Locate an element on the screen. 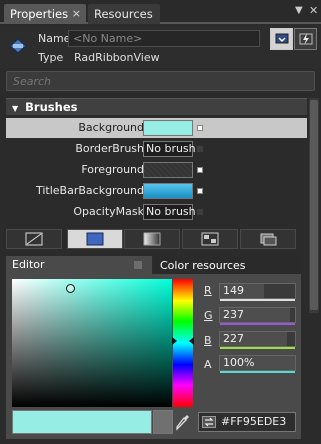 The height and width of the screenshot is (444, 321). channel-g-label: G is located at coordinates (208, 315).